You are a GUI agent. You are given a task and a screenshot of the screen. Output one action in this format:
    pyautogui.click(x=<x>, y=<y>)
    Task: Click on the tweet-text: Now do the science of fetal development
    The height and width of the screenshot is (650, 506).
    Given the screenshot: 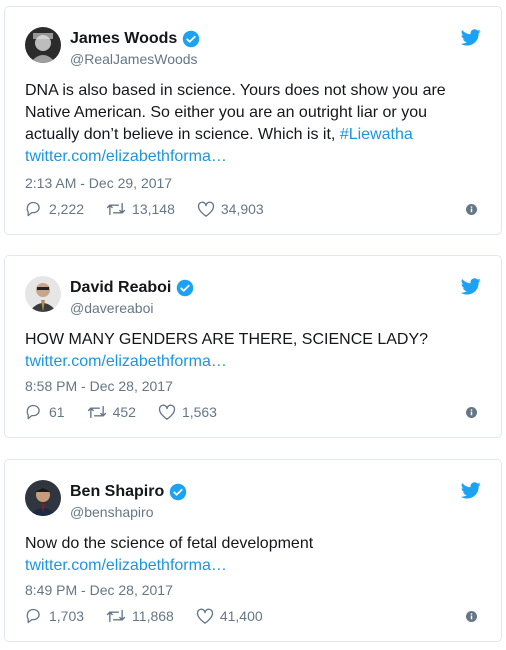 What is the action you would take?
    pyautogui.click(x=169, y=543)
    